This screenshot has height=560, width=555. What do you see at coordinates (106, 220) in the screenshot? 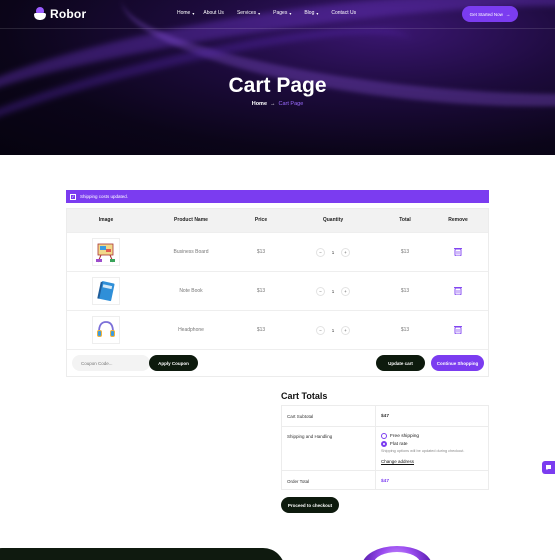
I see `col-header-image: Image` at bounding box center [106, 220].